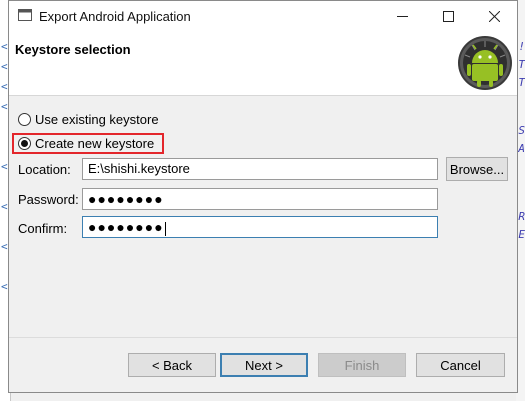 The image size is (525, 401). What do you see at coordinates (115, 16) in the screenshot?
I see `window-title: Export Android Application` at bounding box center [115, 16].